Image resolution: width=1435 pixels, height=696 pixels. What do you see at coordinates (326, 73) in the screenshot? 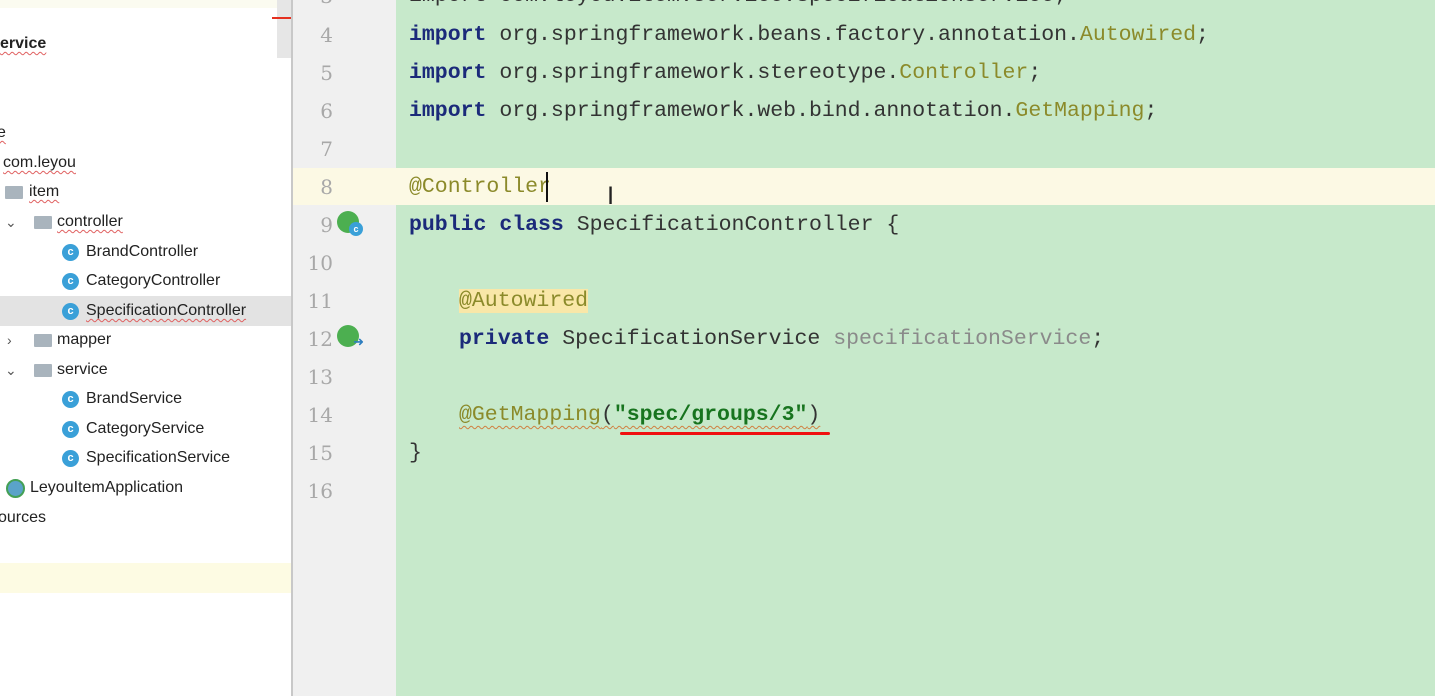
I see `line-number: 5` at bounding box center [326, 73].